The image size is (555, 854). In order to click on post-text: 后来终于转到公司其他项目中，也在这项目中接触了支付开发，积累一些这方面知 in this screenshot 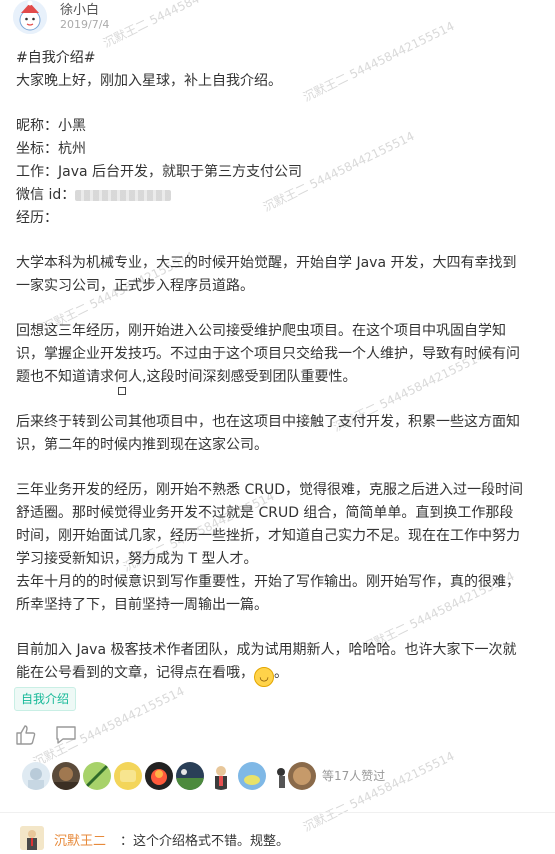, I will do `click(268, 422)`.